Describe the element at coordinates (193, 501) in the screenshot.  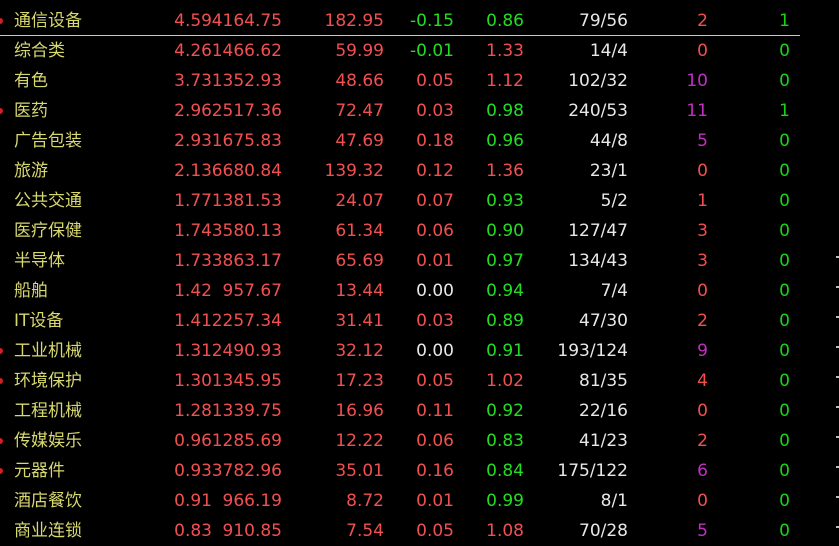
I see `change-percent: 0.91` at that location.